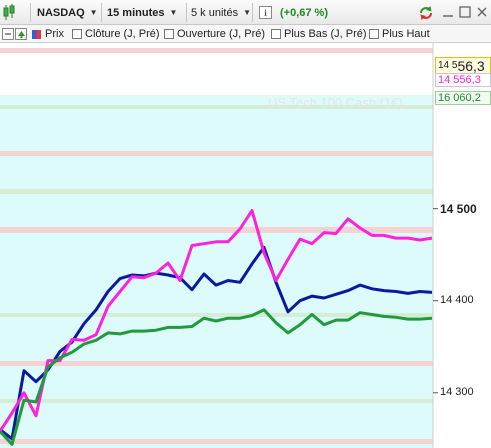  I want to click on maximize-icon, so click(465, 12).